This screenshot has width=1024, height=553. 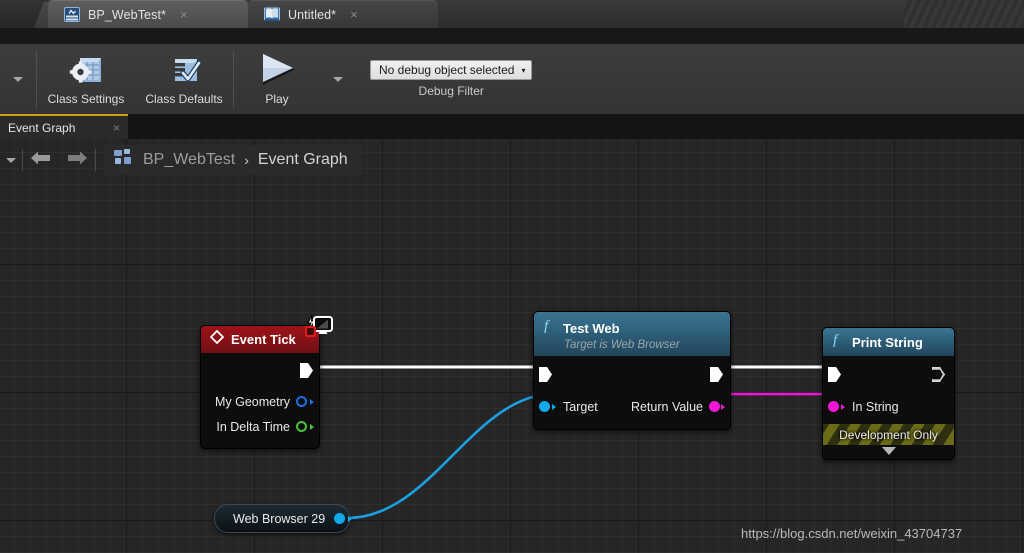 I want to click on node-body: Target Return Value, so click(x=632, y=392).